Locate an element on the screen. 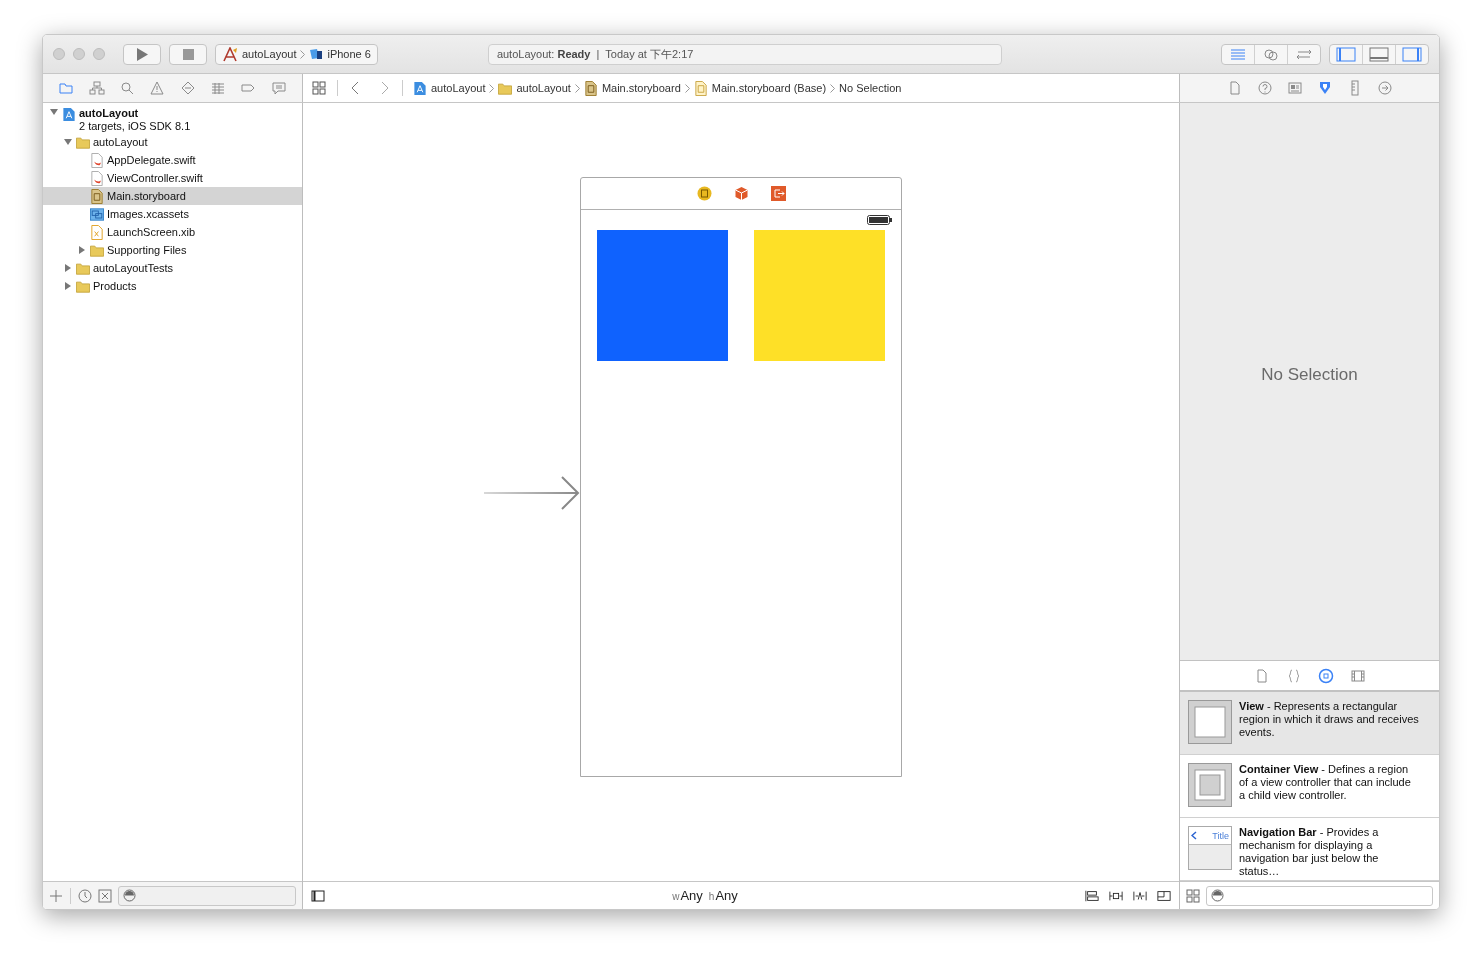 The image size is (1482, 961). clock-icon is located at coordinates (85, 895).